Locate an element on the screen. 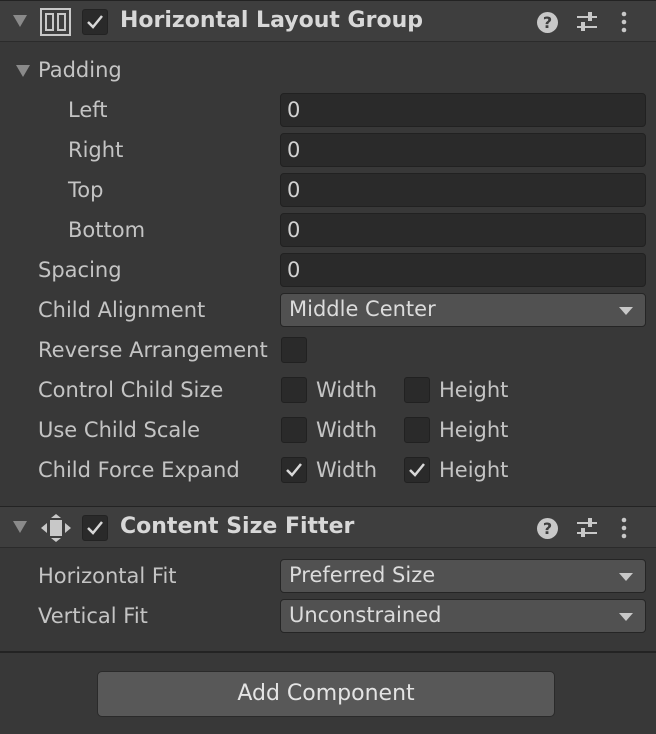 This screenshot has width=656, height=734. component-title: Horizontal Layout Group is located at coordinates (271, 20).